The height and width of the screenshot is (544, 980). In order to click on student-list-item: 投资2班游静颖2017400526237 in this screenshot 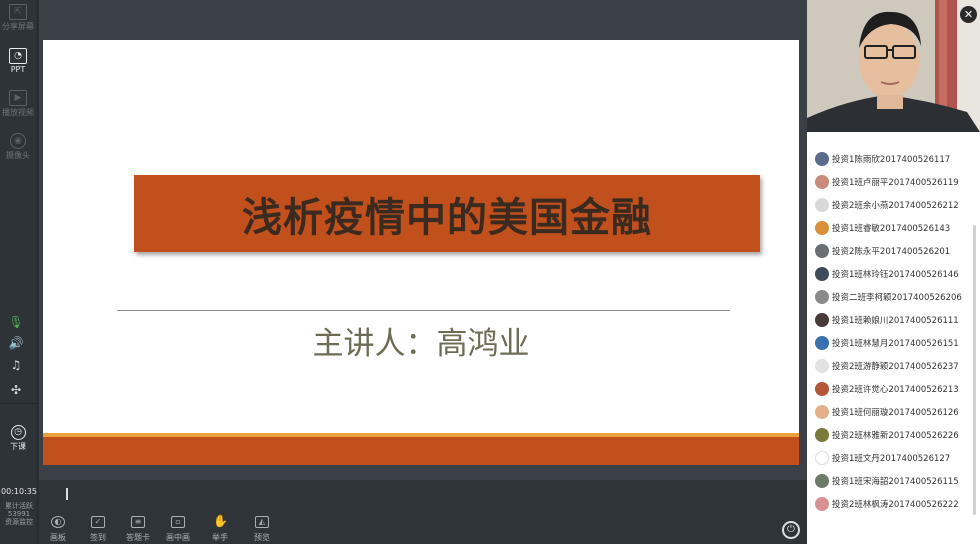, I will do `click(887, 366)`.